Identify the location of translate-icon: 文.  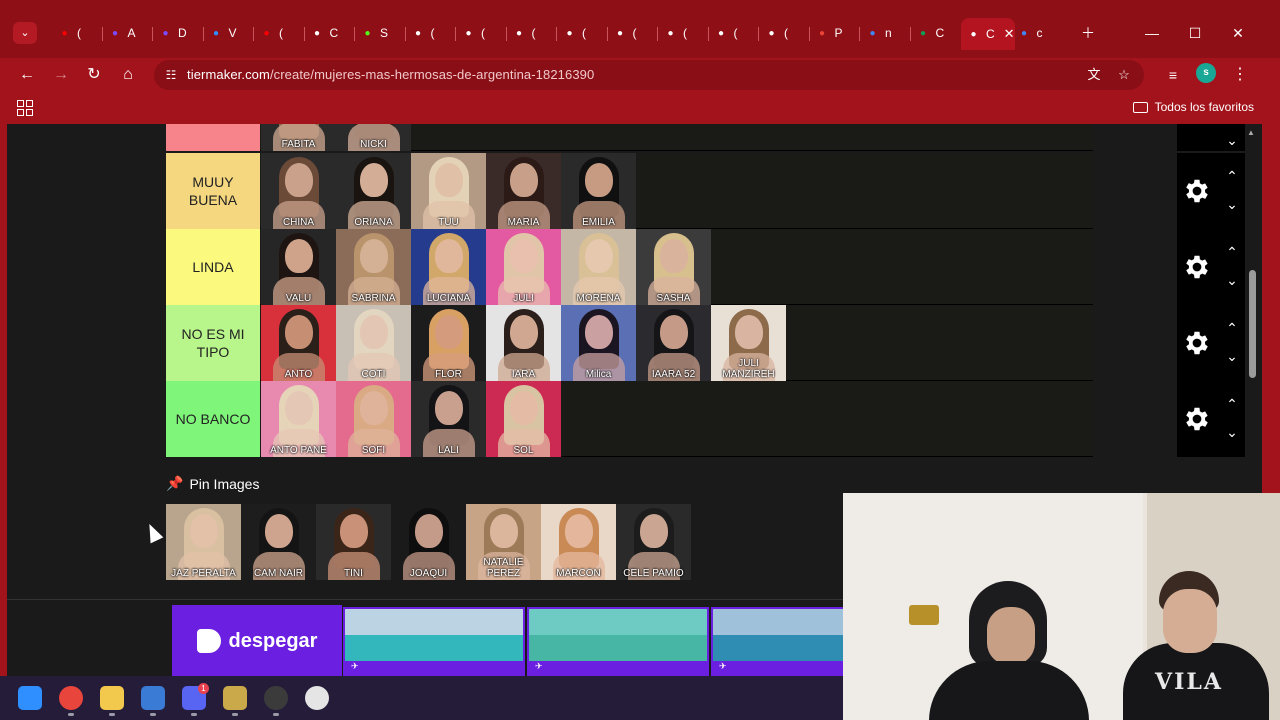
(1094, 75).